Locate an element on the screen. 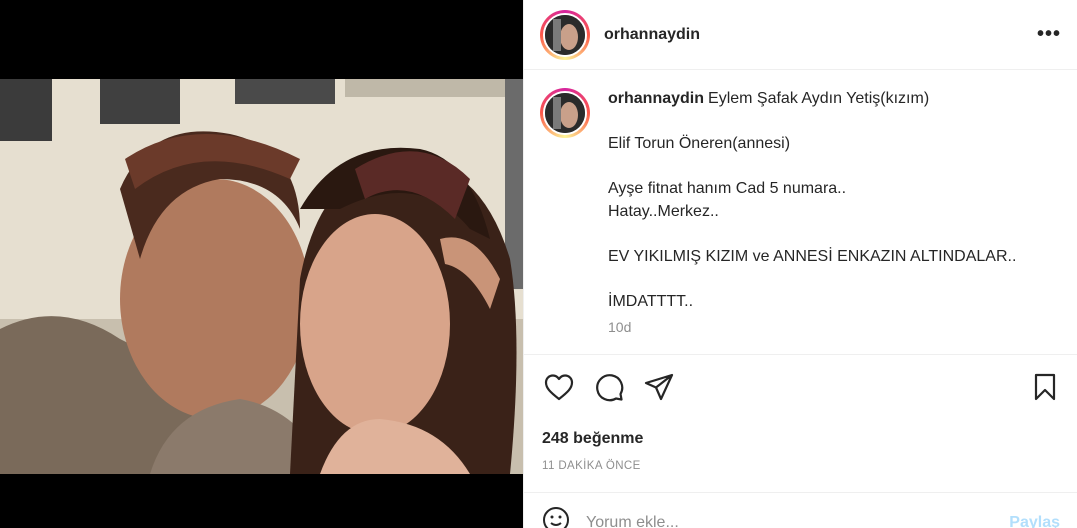 The image size is (1077, 528). caption-line: Ayşe fitnat hanım Cad 5 numara.. is located at coordinates (727, 188).